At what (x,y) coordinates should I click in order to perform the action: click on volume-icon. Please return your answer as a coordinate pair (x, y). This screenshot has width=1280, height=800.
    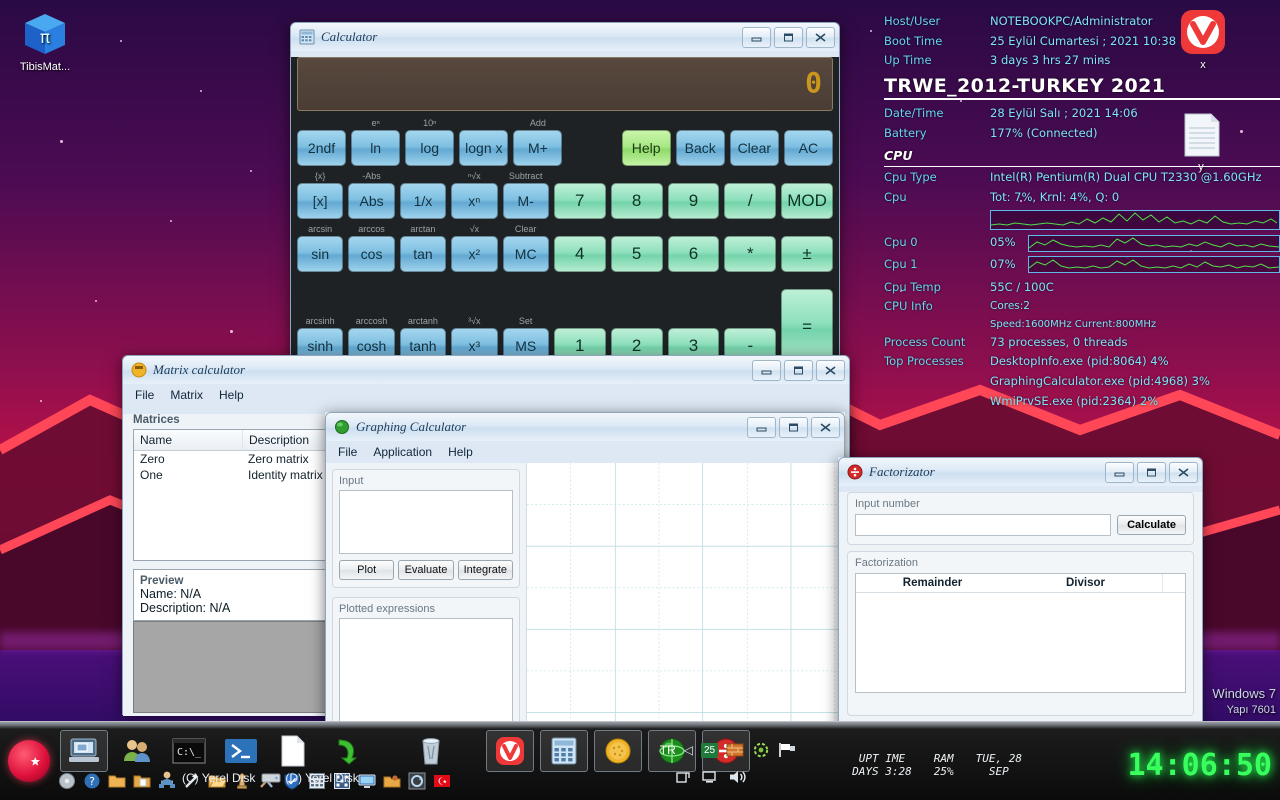
    Looking at the image, I should click on (738, 777).